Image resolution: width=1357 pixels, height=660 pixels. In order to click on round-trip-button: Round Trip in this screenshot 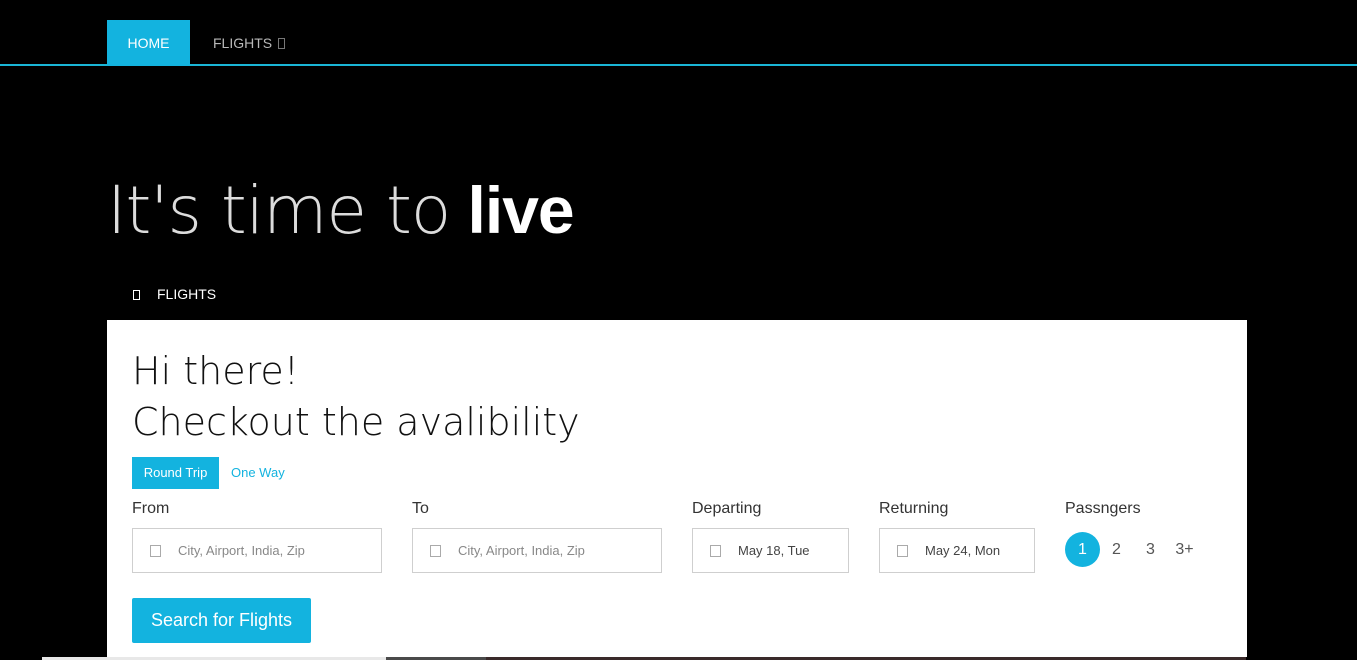, I will do `click(175, 473)`.